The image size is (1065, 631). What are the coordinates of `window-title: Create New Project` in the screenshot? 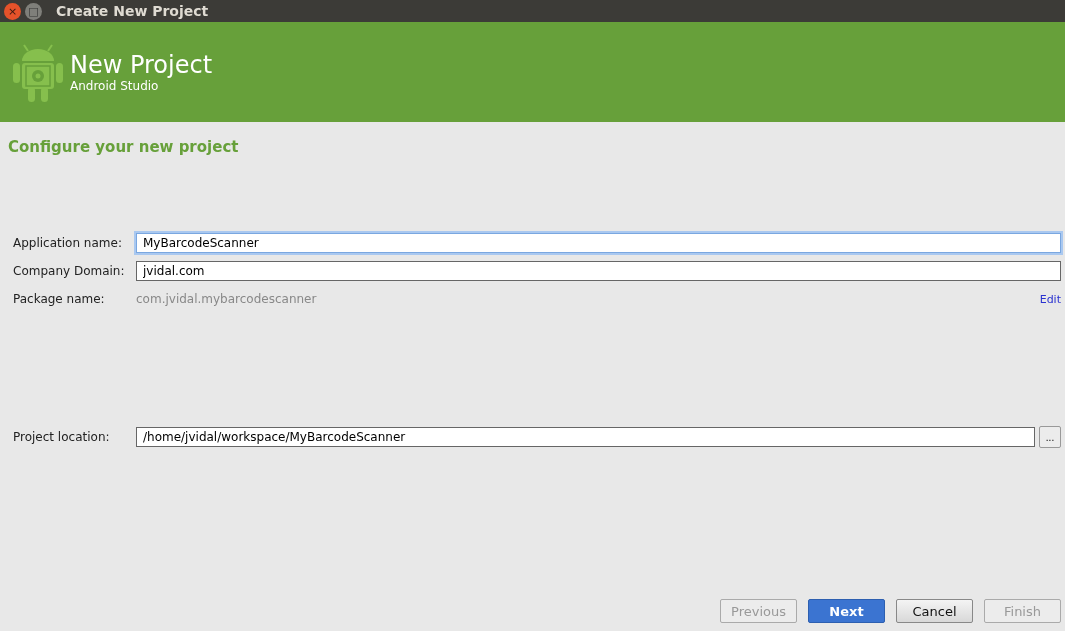 It's located at (132, 11).